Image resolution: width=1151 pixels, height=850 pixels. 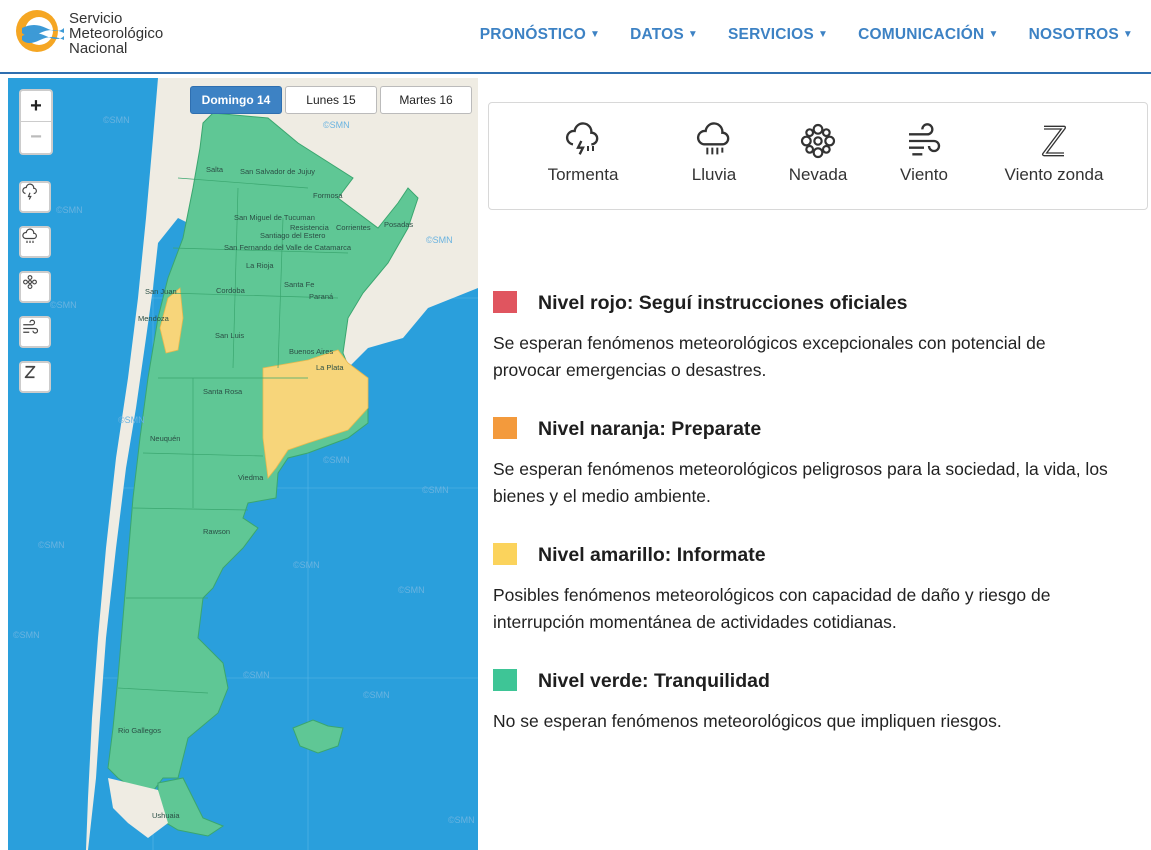 I want to click on day-tab-lunes: Lunes 15, so click(x=331, y=100).